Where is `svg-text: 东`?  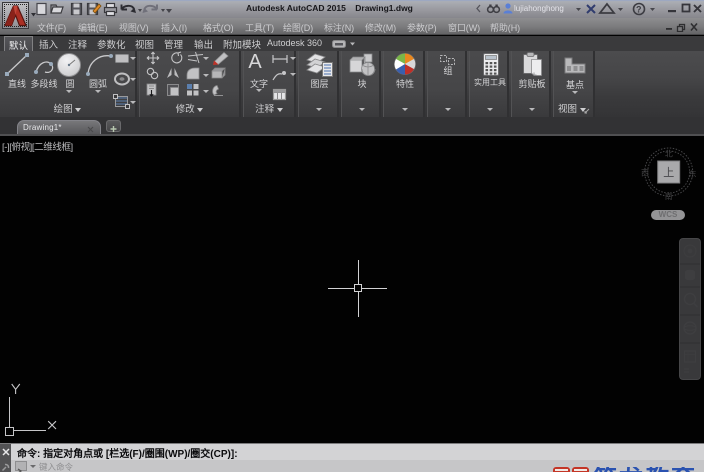 svg-text: 东 is located at coordinates (693, 174).